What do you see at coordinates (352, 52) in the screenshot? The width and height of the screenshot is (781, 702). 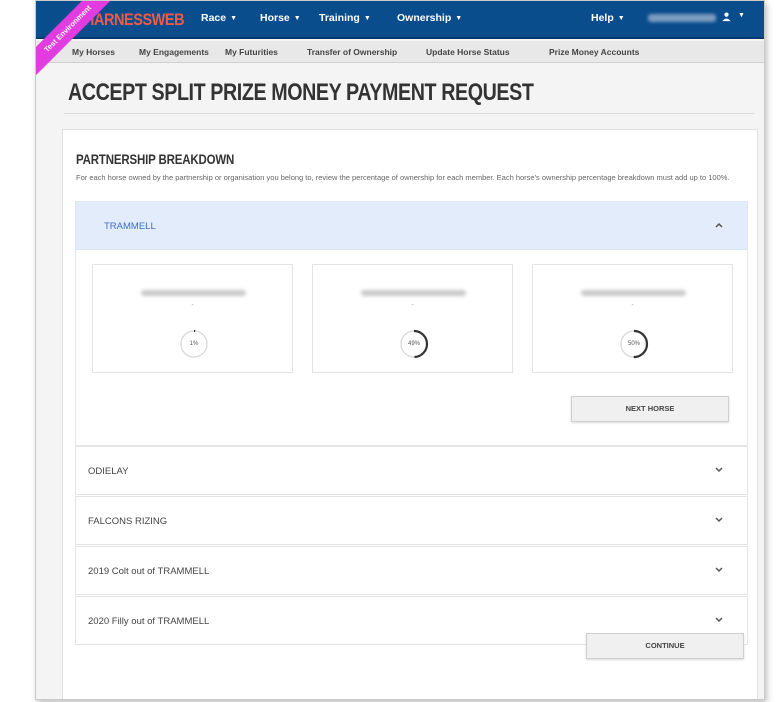 I see `subnav-transfer-of-ownership: Transfer of Ownership` at bounding box center [352, 52].